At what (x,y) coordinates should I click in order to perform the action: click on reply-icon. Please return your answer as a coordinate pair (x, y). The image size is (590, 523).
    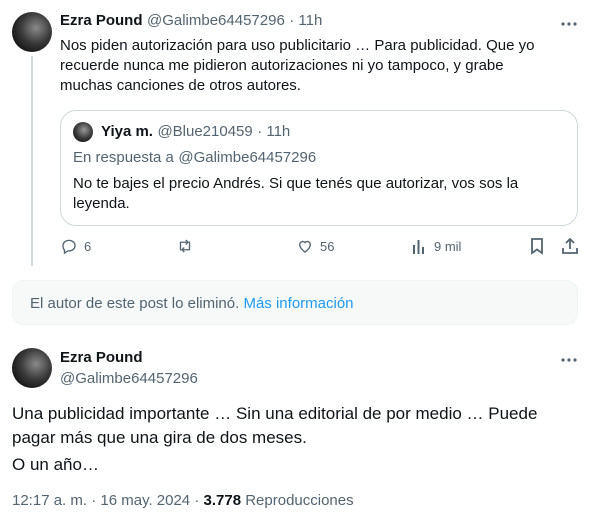
    Looking at the image, I should click on (69, 246).